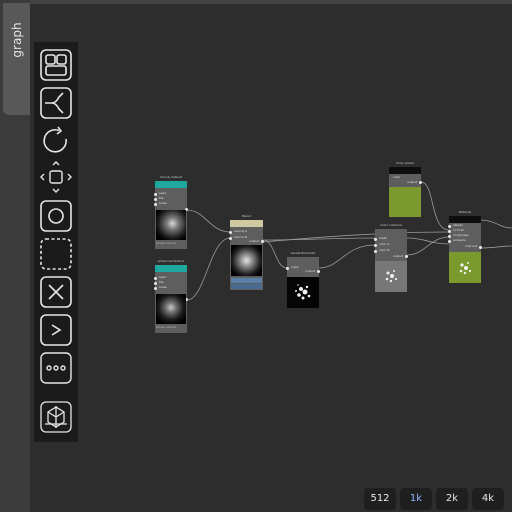 Image resolution: width=512 pixels, height=512 pixels. Describe the element at coordinates (295, 267) in the screenshot. I see `port-label: input` at that location.